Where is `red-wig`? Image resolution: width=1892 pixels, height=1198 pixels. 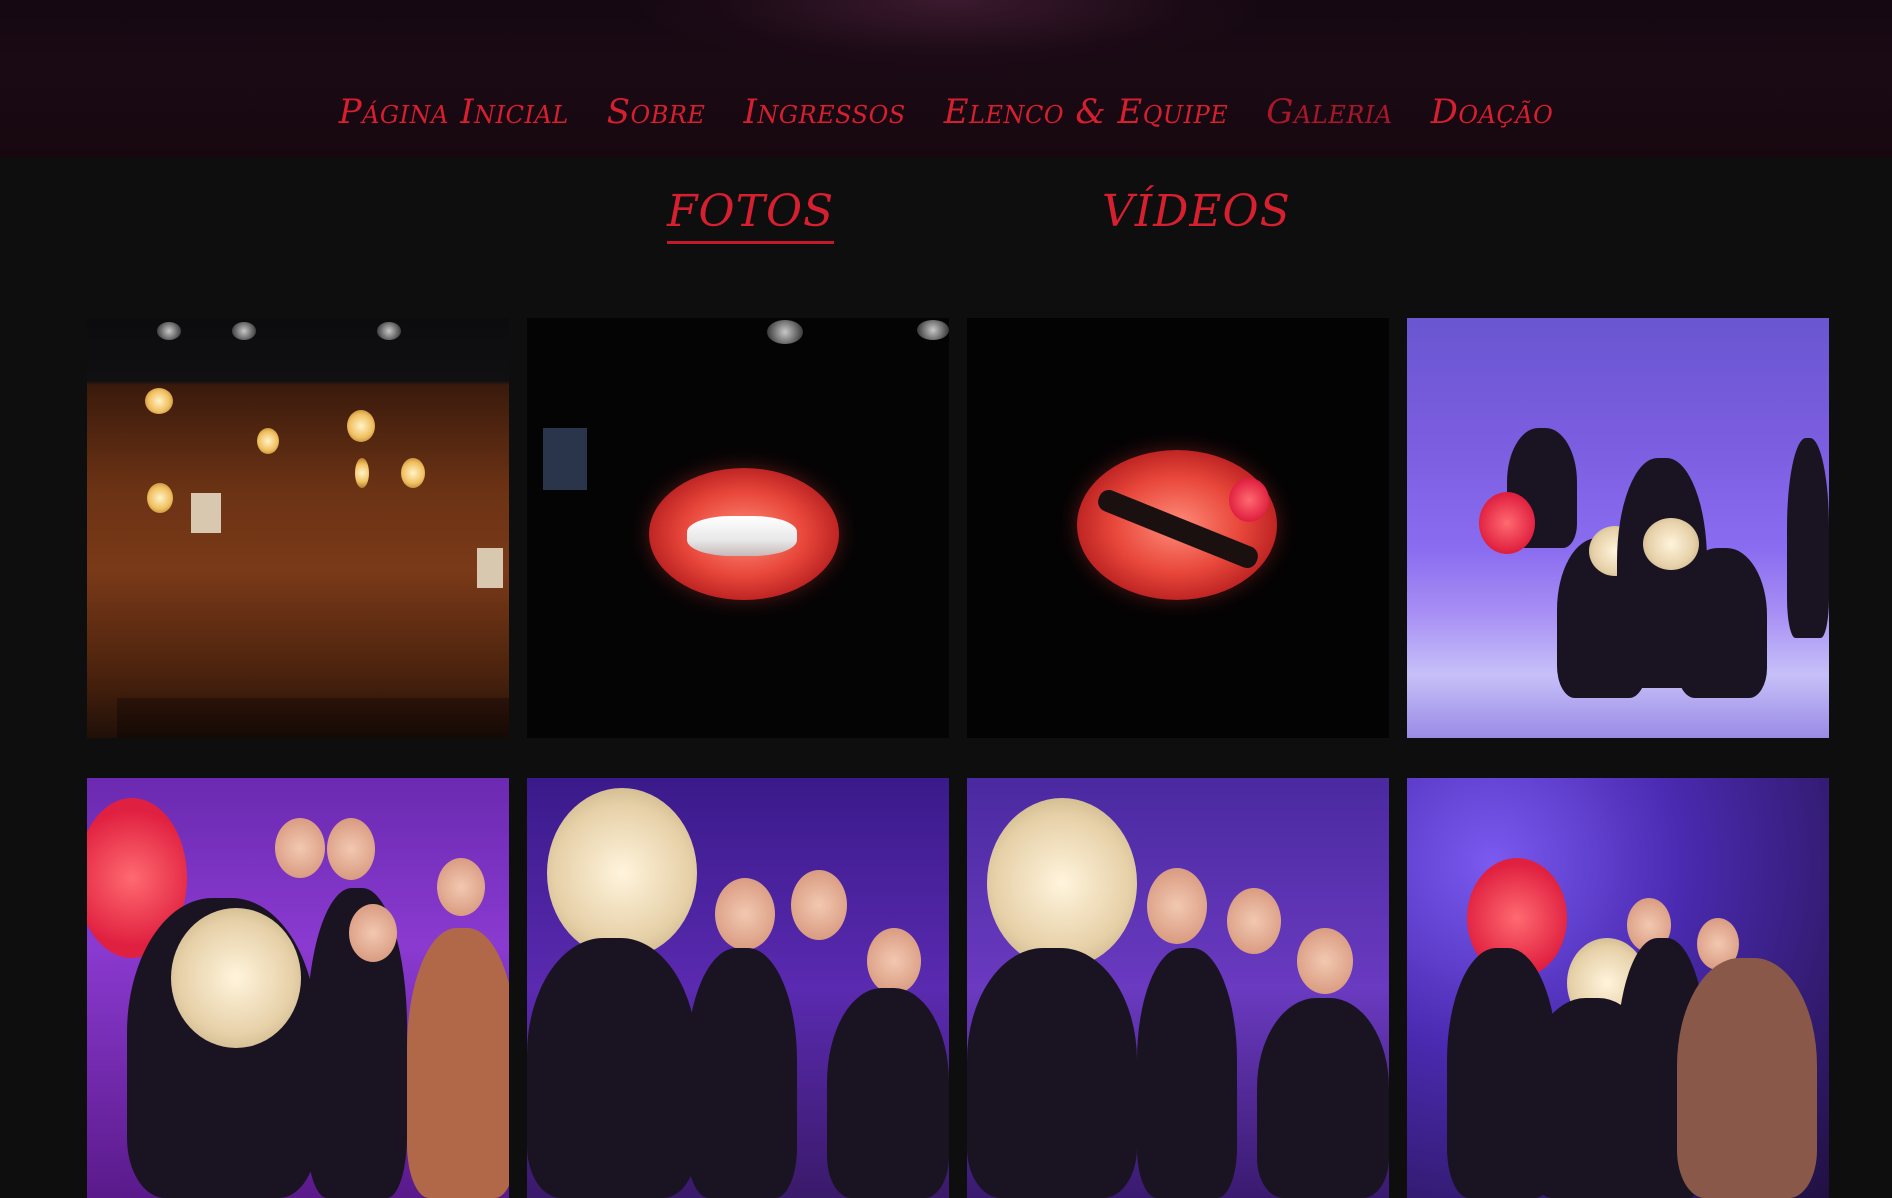
red-wig is located at coordinates (1507, 523).